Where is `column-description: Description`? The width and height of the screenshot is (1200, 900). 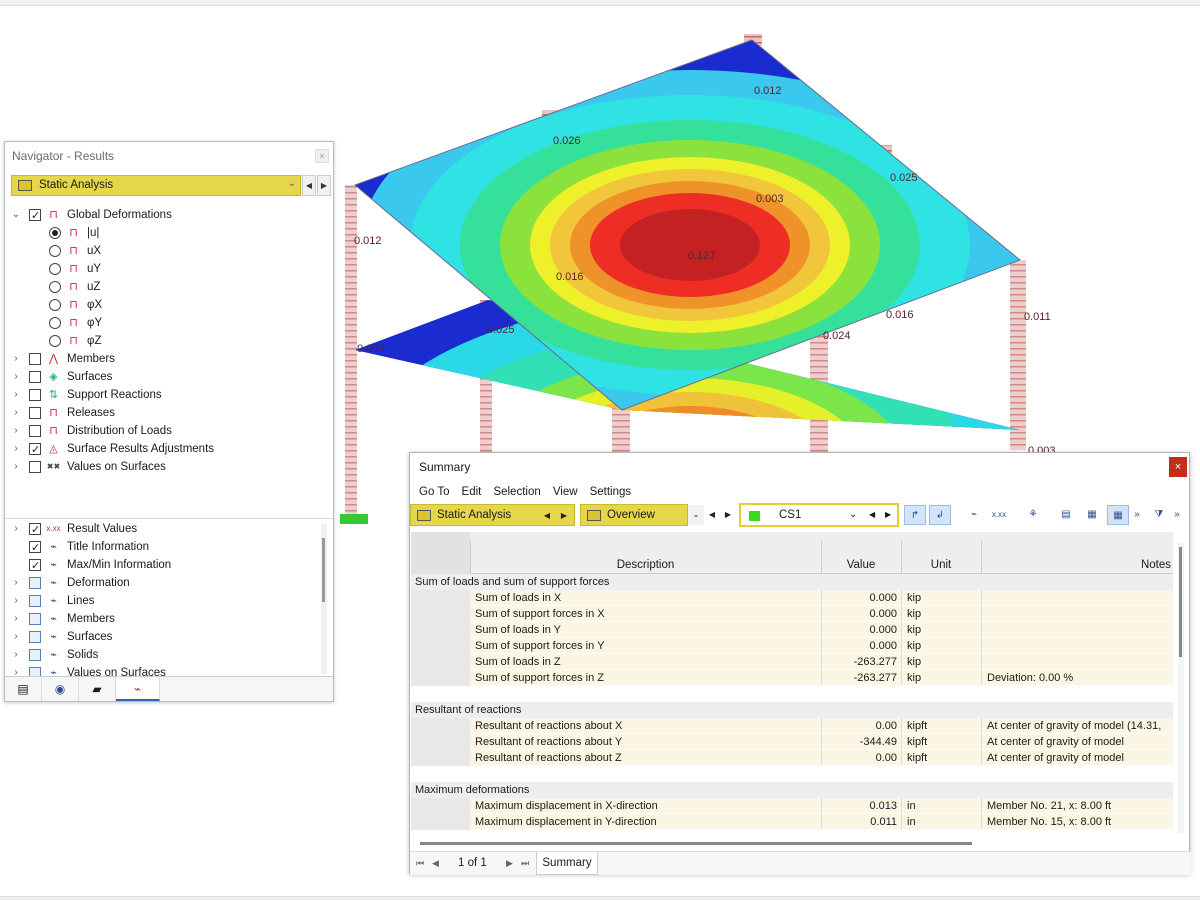 column-description: Description is located at coordinates (645, 565).